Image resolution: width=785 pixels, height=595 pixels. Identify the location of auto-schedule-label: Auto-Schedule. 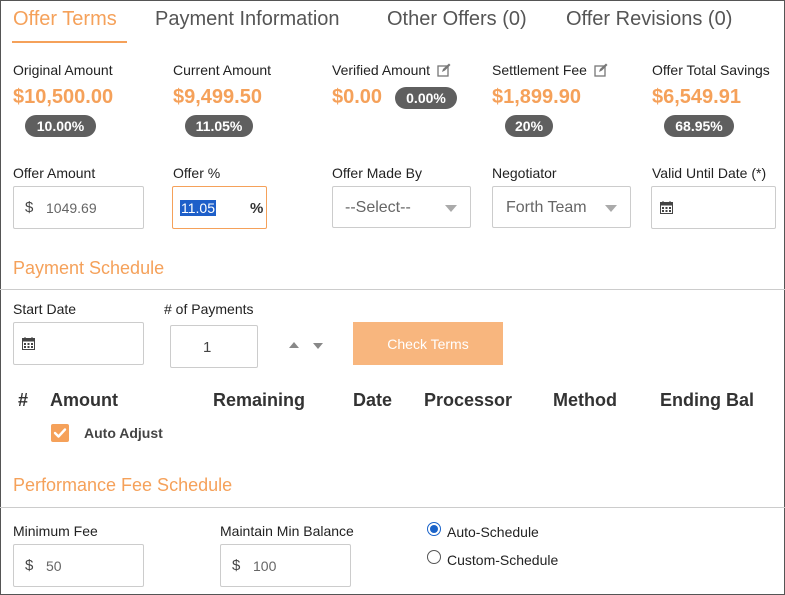
(493, 532).